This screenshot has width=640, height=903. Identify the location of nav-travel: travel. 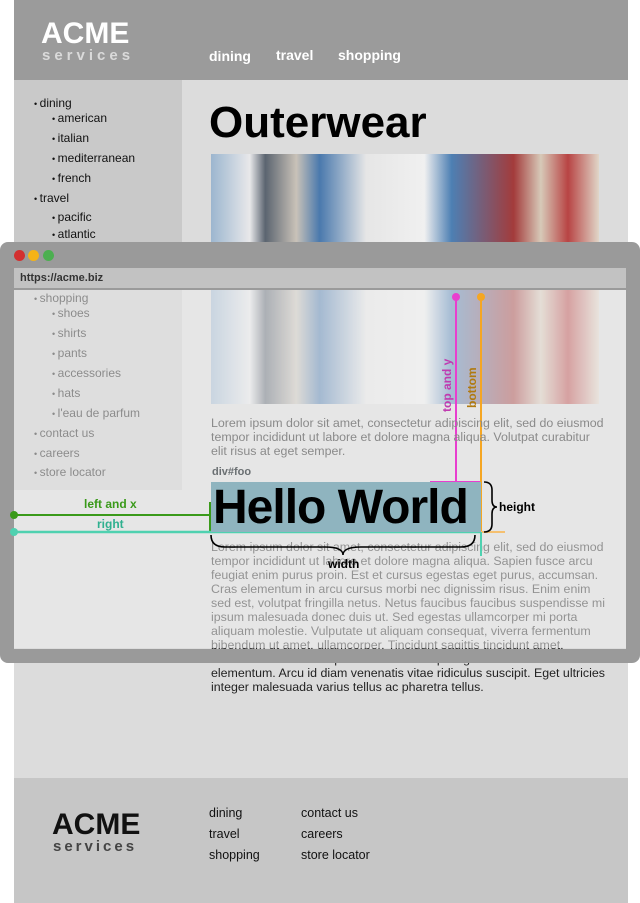
(294, 55).